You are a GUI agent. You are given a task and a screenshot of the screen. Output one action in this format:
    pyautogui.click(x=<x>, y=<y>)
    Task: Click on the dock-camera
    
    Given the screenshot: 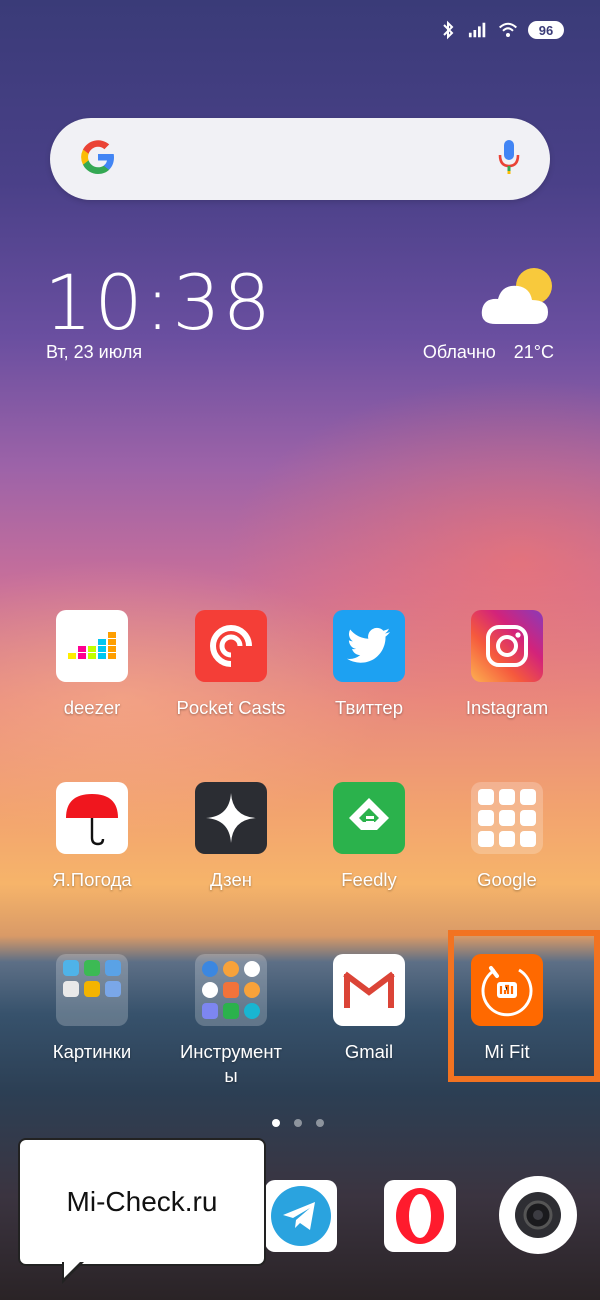 What is the action you would take?
    pyautogui.click(x=538, y=1215)
    